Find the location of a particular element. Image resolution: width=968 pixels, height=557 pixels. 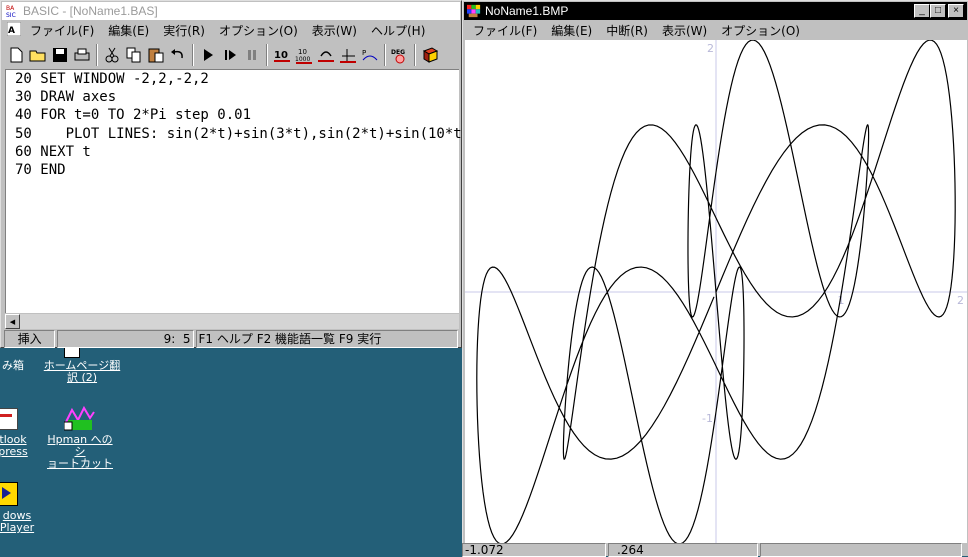

step-button is located at coordinates (230, 55).